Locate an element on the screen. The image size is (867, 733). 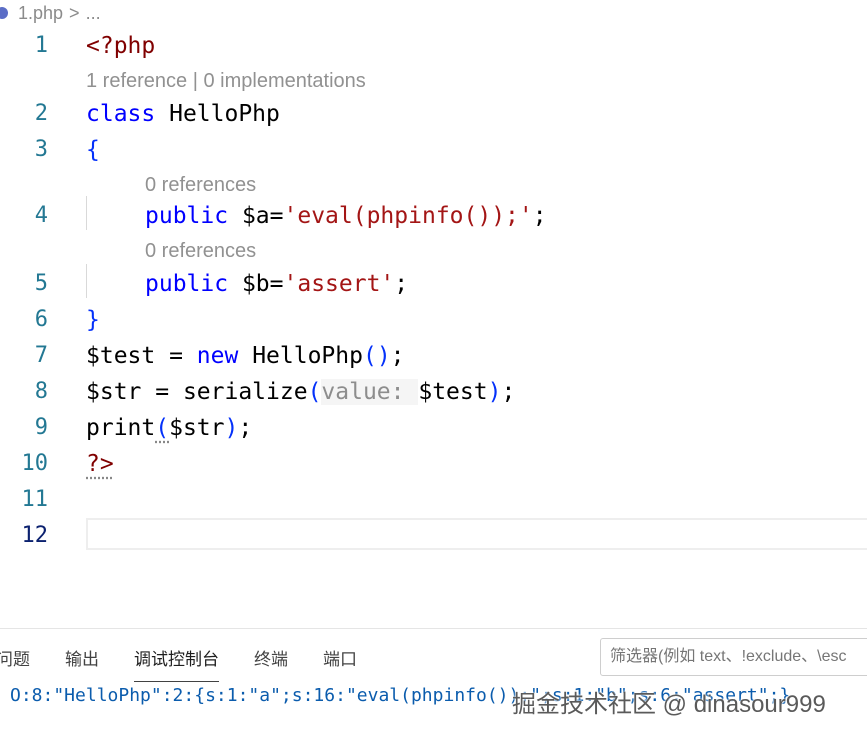
line-code: { is located at coordinates (93, 150).